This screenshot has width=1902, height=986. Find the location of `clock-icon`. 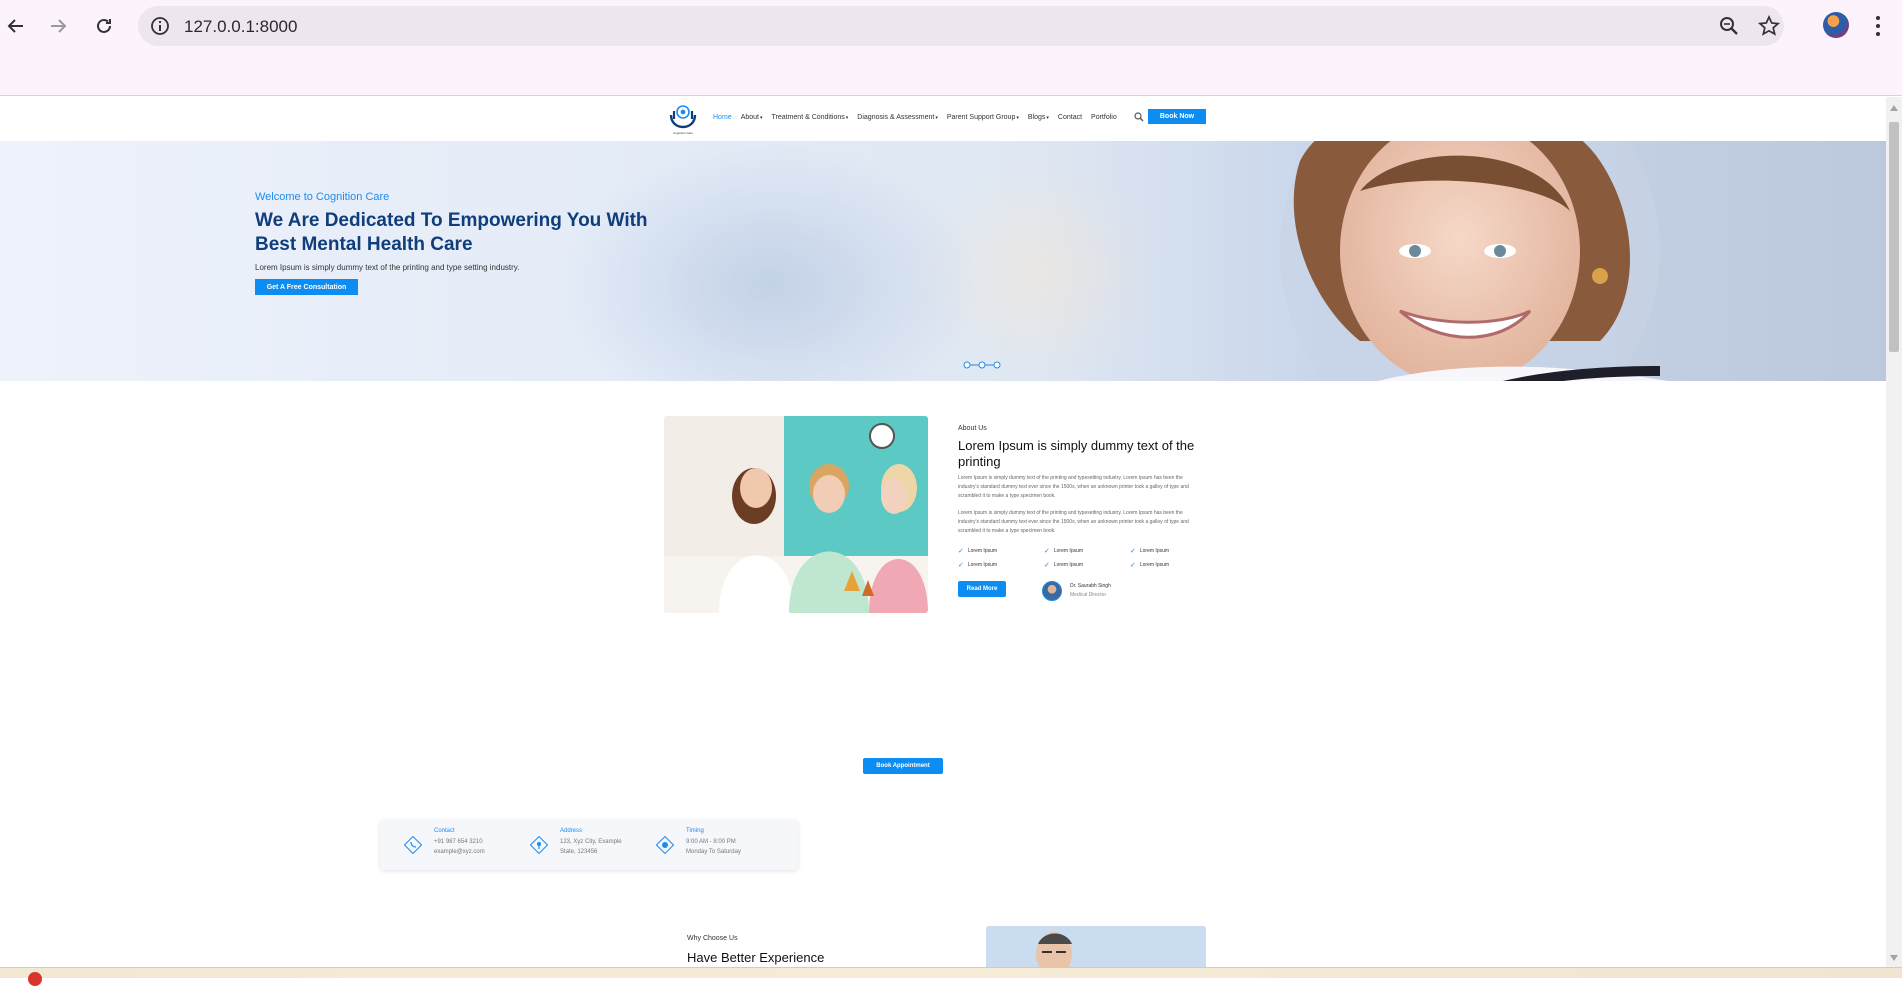

clock-icon is located at coordinates (665, 845).